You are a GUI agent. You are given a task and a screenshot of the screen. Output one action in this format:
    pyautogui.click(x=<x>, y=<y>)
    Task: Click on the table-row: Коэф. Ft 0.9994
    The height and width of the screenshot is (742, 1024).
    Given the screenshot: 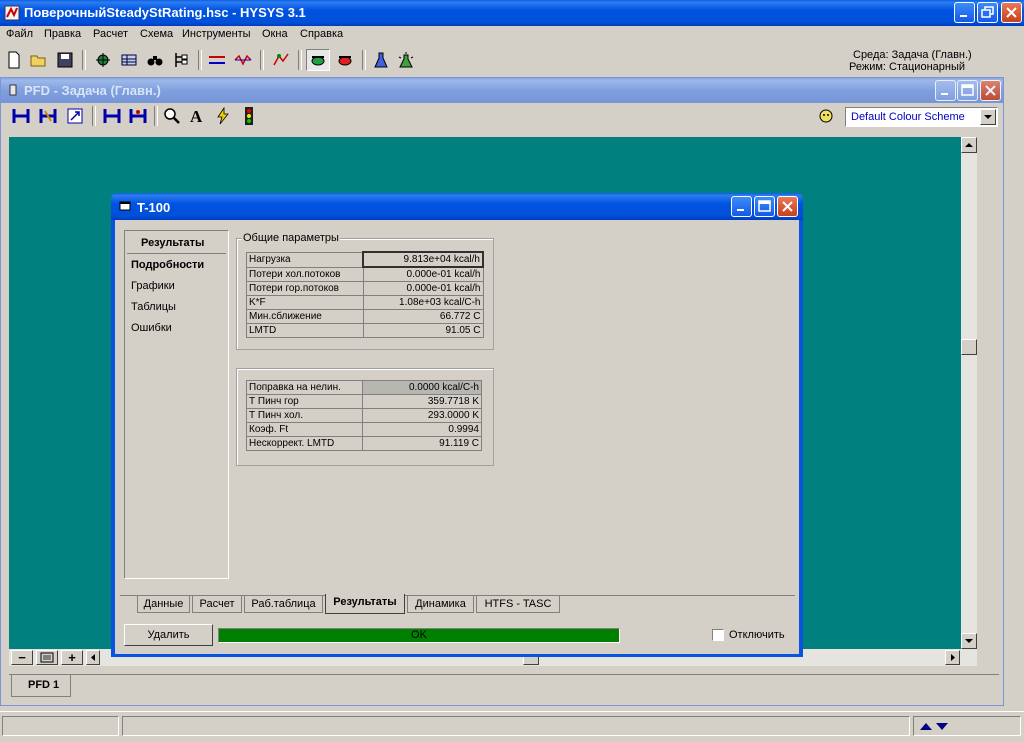 What is the action you would take?
    pyautogui.click(x=364, y=429)
    